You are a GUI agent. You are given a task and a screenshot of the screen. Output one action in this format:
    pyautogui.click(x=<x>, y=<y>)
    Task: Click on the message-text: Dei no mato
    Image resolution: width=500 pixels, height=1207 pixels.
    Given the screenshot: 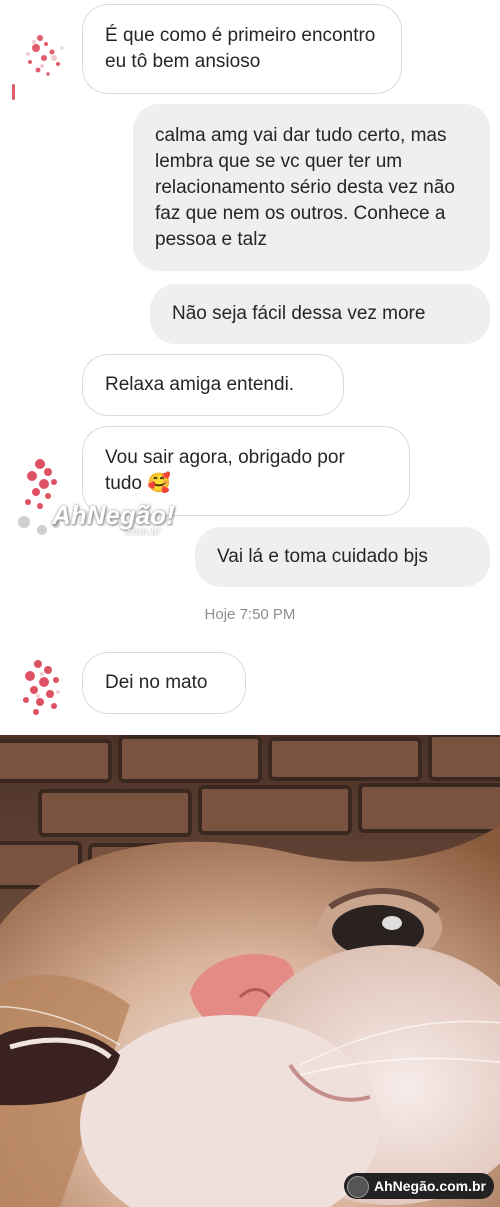 What is the action you would take?
    pyautogui.click(x=156, y=682)
    